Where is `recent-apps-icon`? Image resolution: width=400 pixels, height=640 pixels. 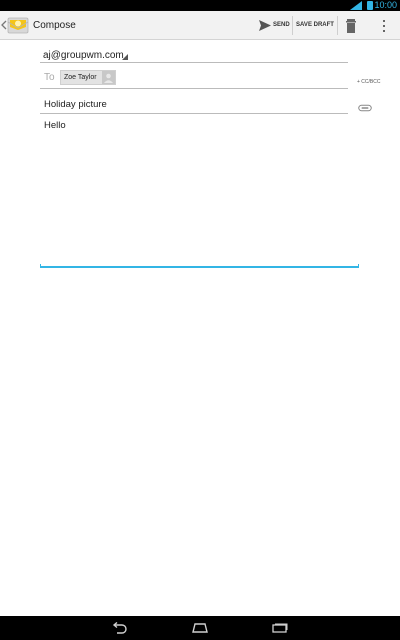
recent-apps-icon is located at coordinates (280, 628).